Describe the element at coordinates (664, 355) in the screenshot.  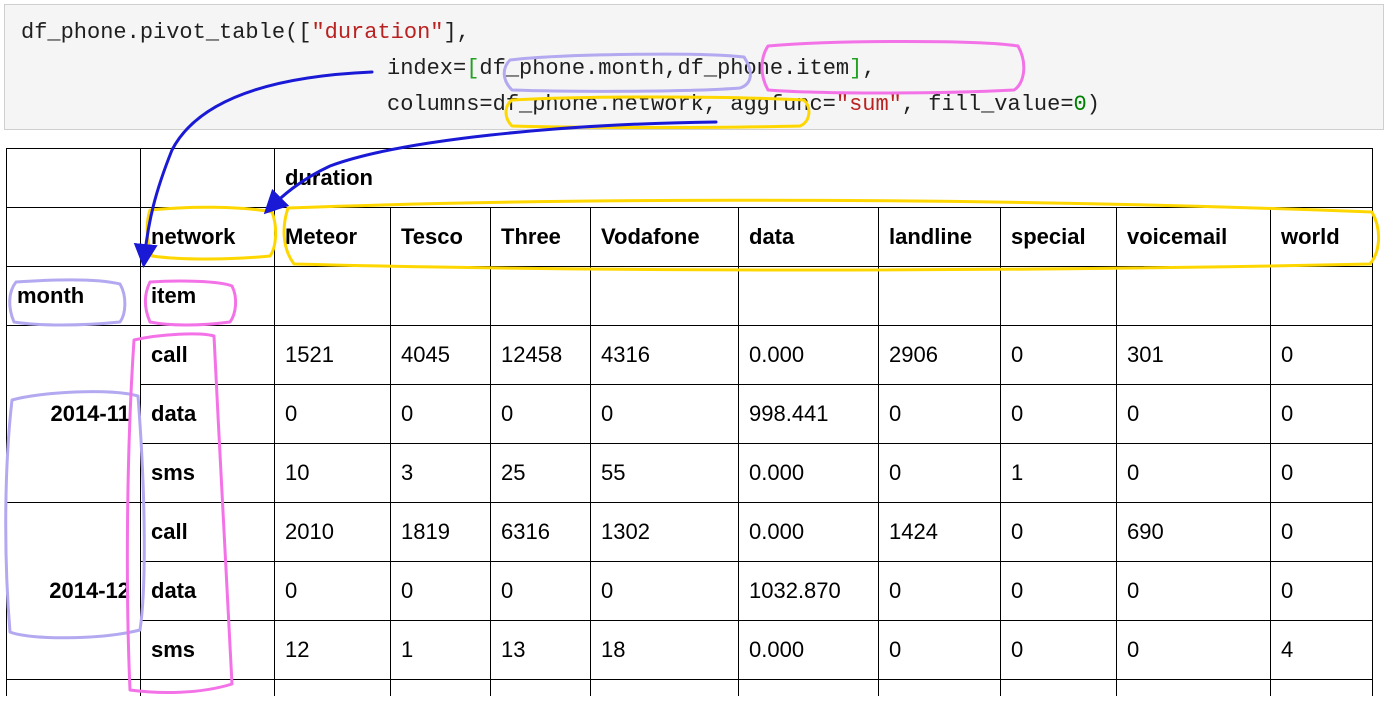
I see `table-cell: 4316` at that location.